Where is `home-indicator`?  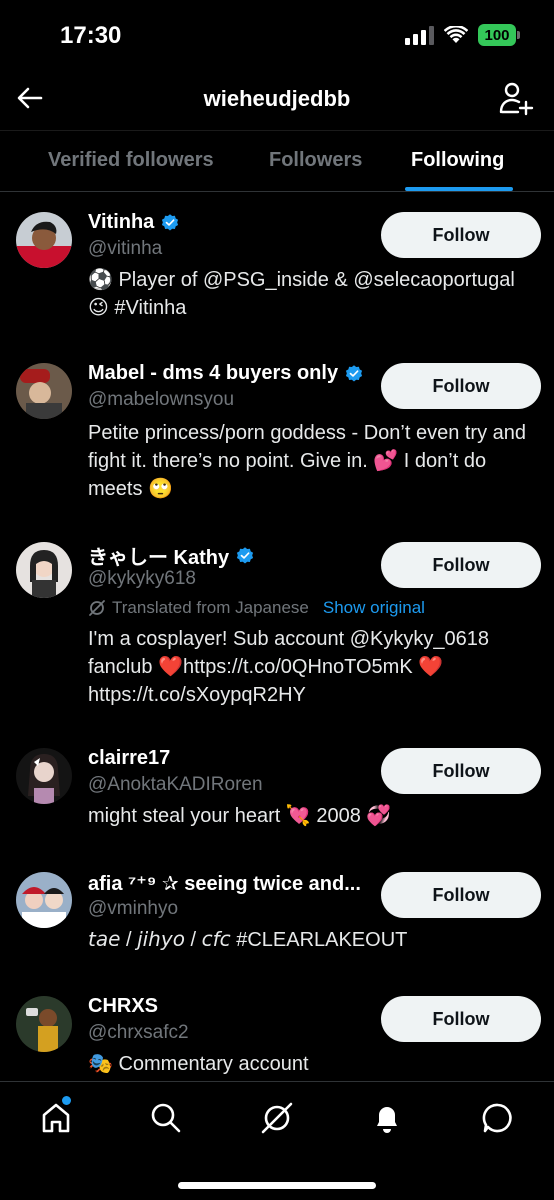
home-indicator is located at coordinates (277, 1185).